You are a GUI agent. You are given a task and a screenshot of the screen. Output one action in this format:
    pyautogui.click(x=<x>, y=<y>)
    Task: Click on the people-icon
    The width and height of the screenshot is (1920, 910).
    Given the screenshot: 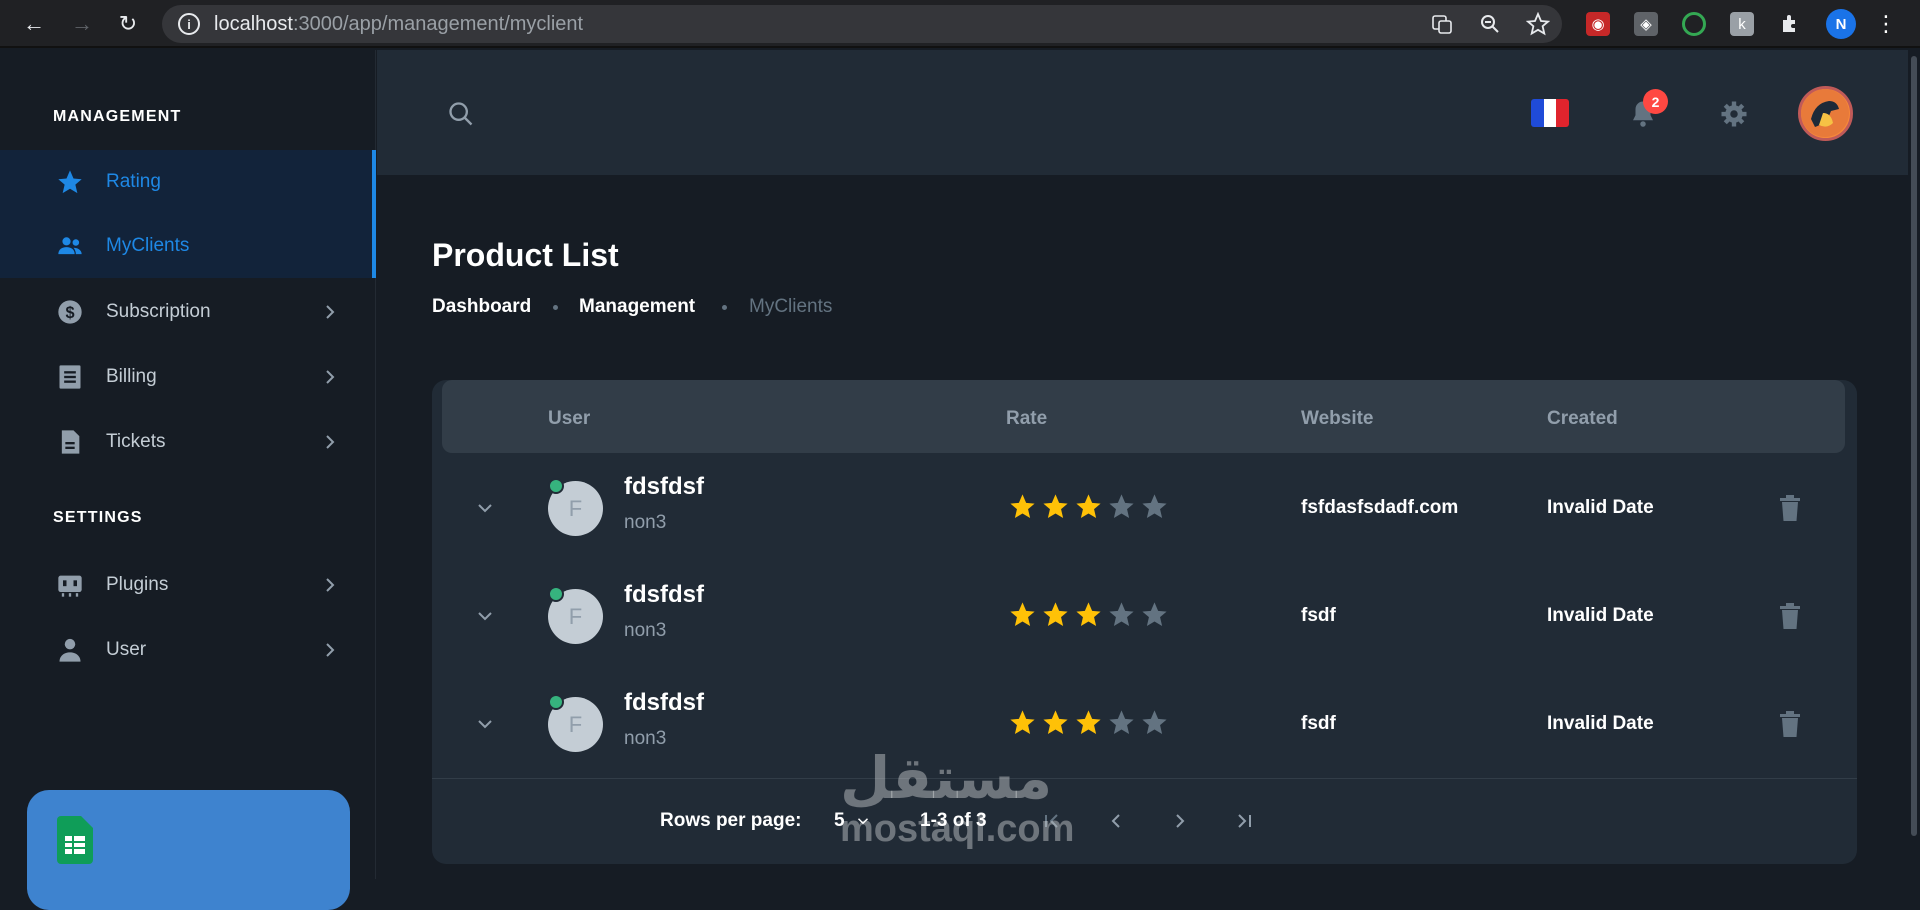 What is the action you would take?
    pyautogui.click(x=70, y=246)
    